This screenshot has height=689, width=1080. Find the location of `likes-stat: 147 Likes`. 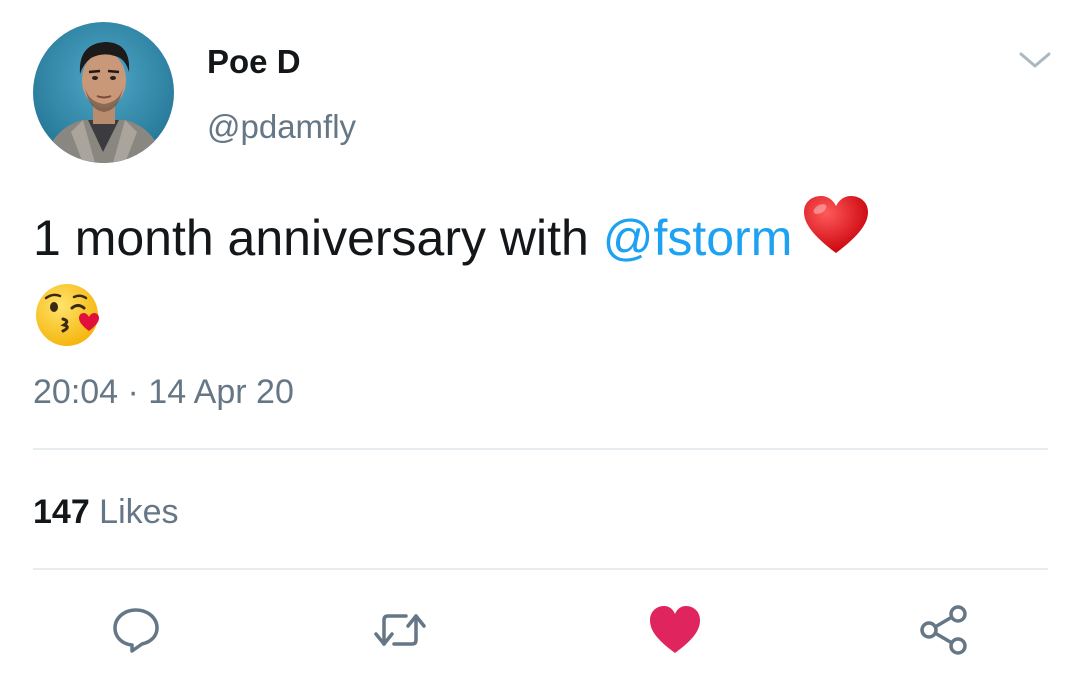

likes-stat: 147 Likes is located at coordinates (106, 512).